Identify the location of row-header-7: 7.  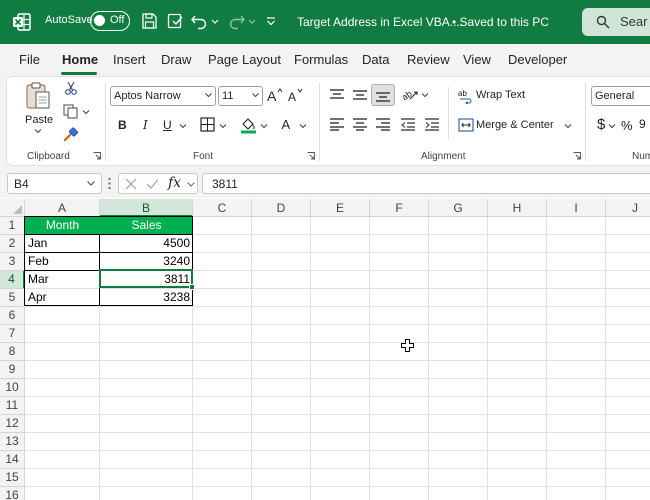
(12, 334).